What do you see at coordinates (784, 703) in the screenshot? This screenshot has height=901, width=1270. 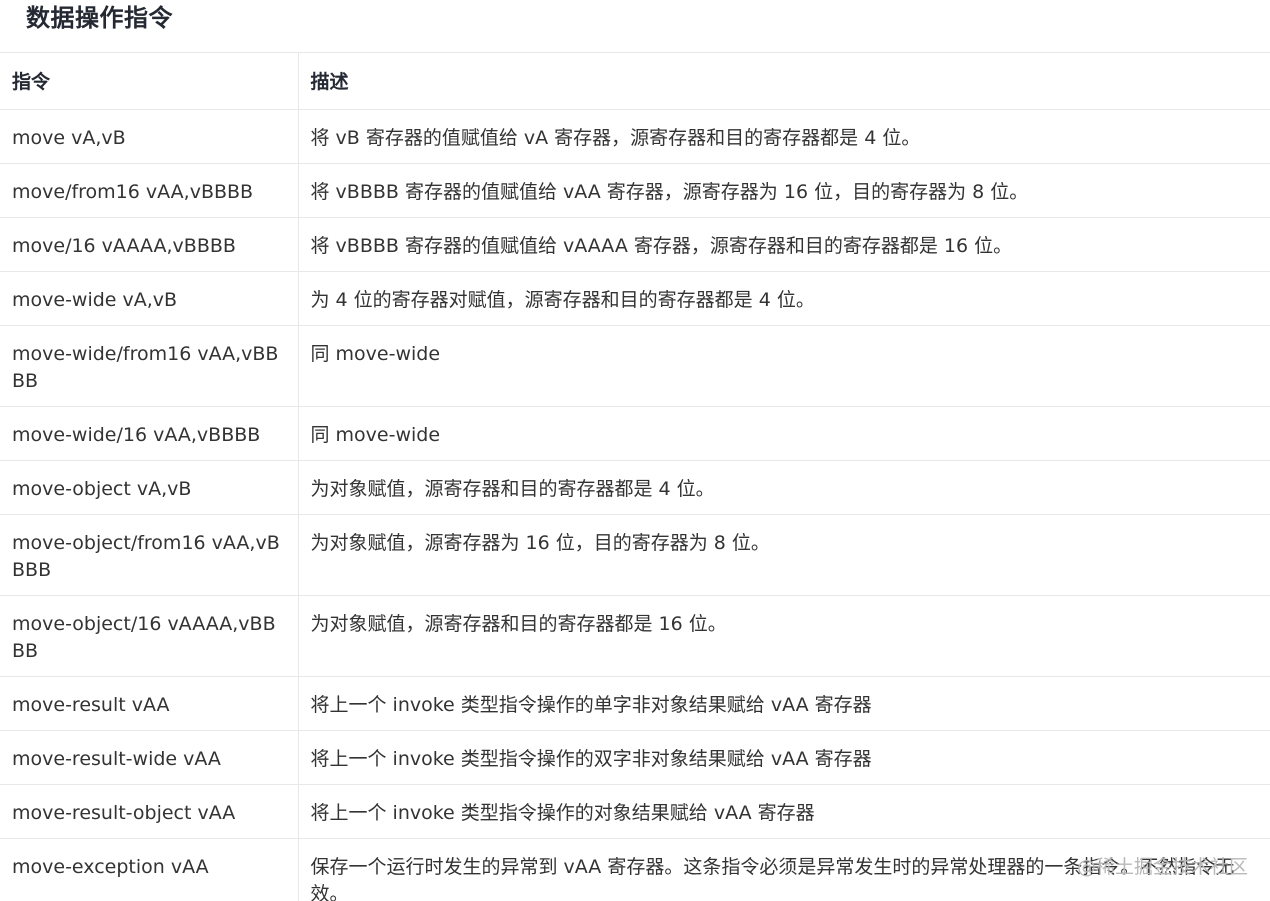 I see `description-cell: 将上一个 invoke 类型指令操作的单字非对象结果赋给 vAA 寄存器` at bounding box center [784, 703].